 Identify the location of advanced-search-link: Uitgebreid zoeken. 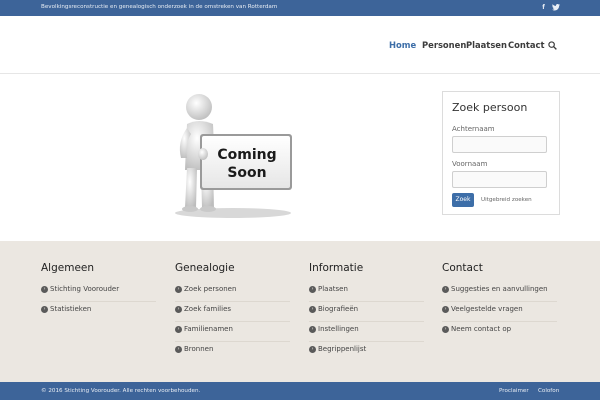
(506, 200).